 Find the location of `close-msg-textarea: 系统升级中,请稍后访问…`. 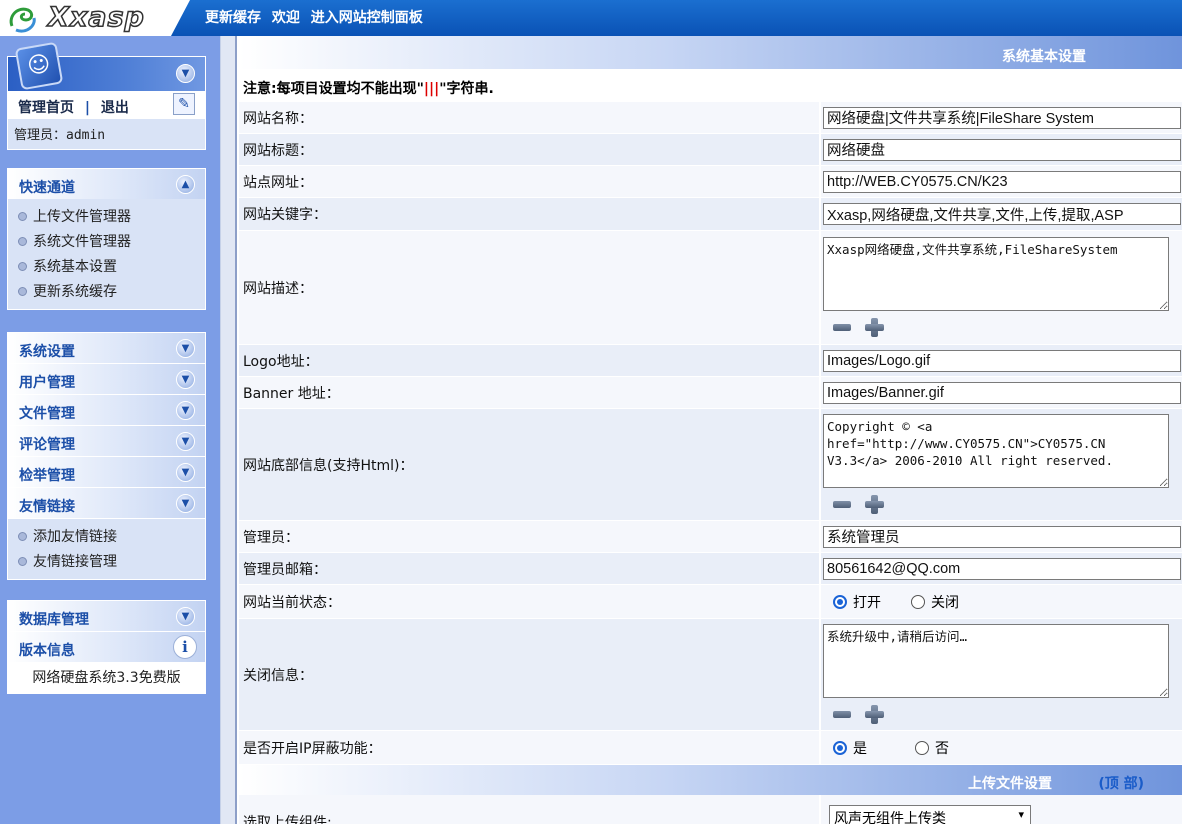

close-msg-textarea: 系统升级中,请稍后访问… is located at coordinates (996, 661).